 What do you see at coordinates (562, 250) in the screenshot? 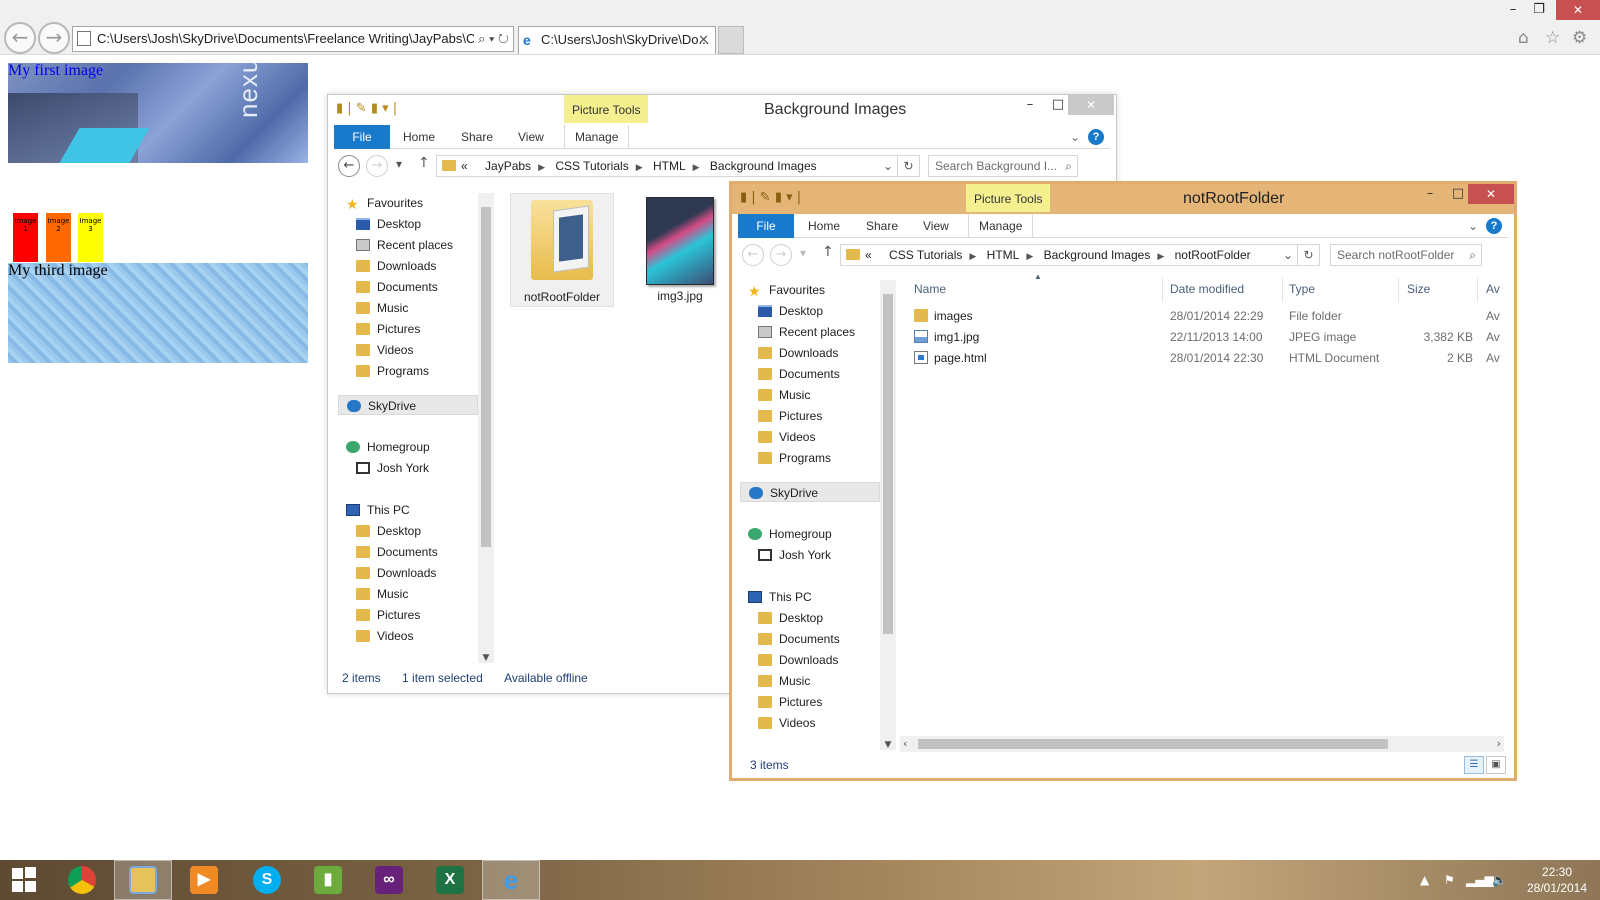
I see `item-notrootfolder: notRootFolder` at bounding box center [562, 250].